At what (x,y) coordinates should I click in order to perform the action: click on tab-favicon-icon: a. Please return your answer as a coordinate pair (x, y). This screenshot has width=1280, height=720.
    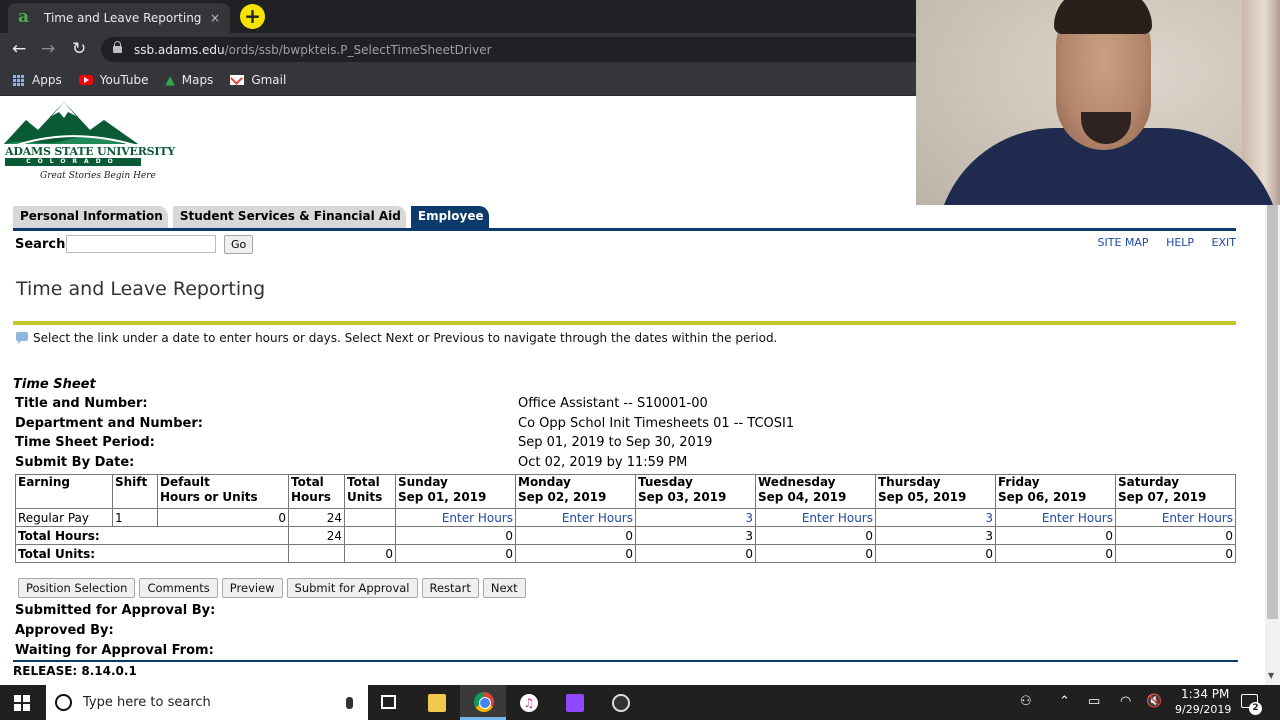
    Looking at the image, I should click on (24, 17).